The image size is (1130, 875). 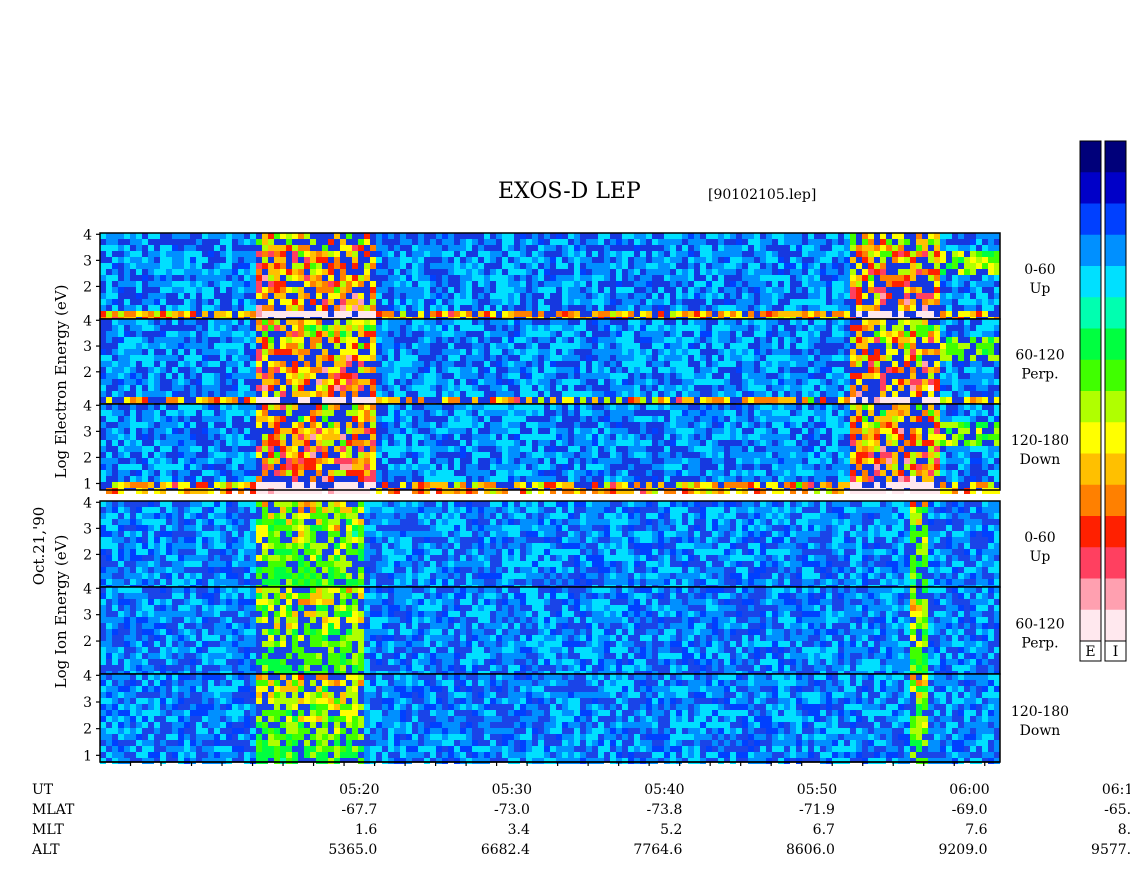 What do you see at coordinates (550, 545) in the screenshot?
I see `panel-i-up` at bounding box center [550, 545].